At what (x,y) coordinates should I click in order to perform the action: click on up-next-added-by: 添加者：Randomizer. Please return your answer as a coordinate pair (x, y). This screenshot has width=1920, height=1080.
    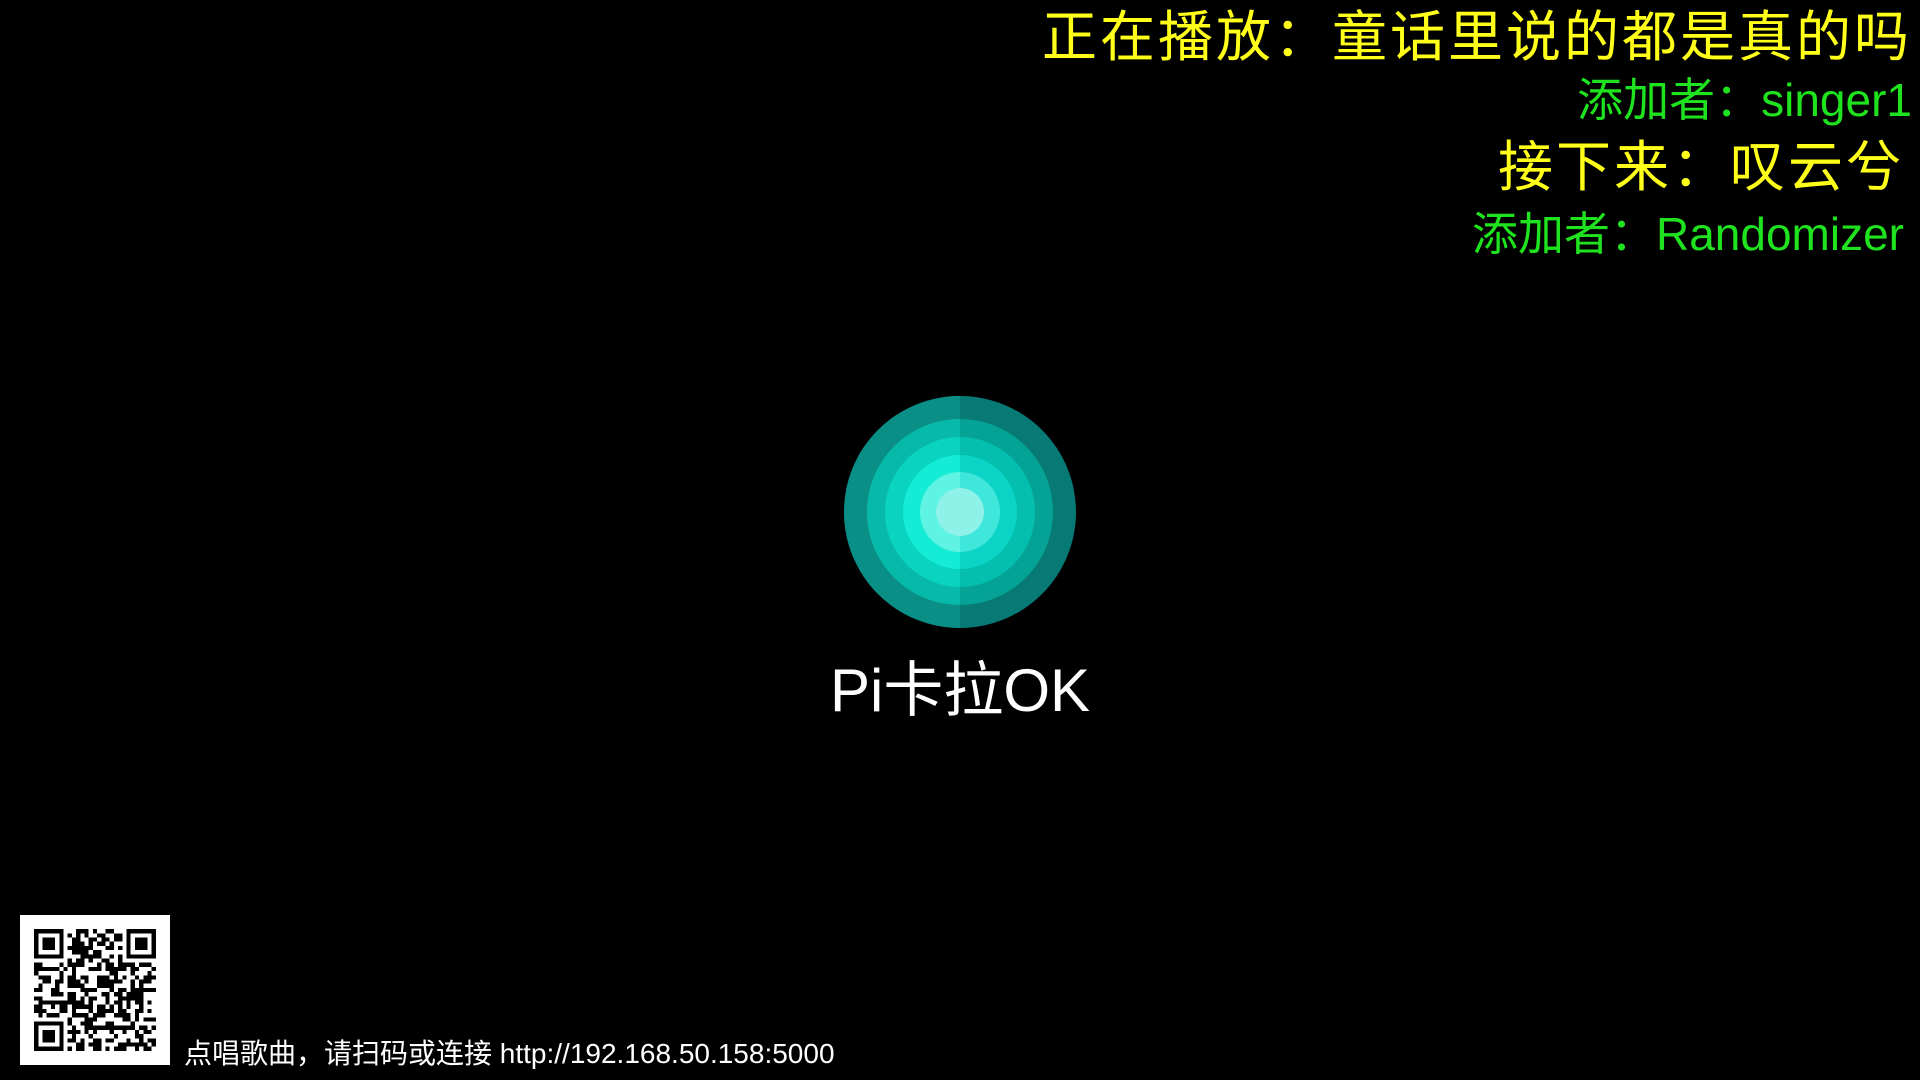
    Looking at the image, I should click on (1473, 234).